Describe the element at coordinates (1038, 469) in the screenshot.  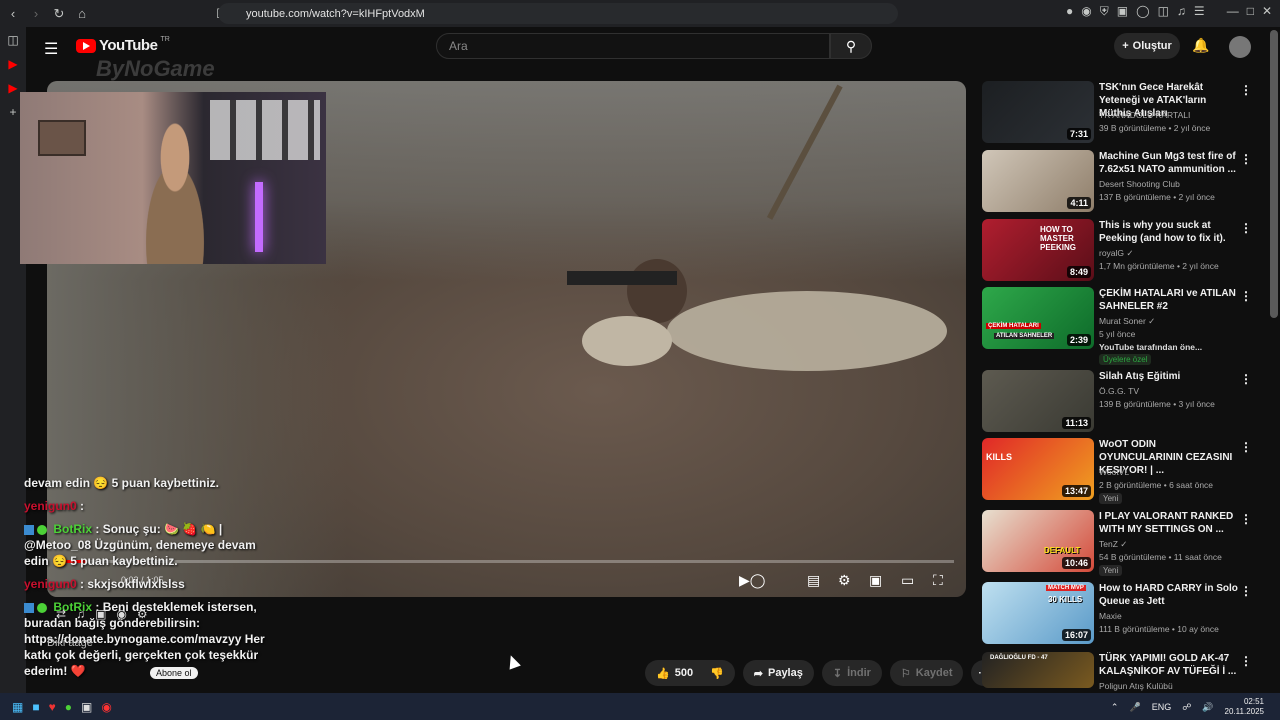
I see `video-thumbnail: KILLS 13:47` at that location.